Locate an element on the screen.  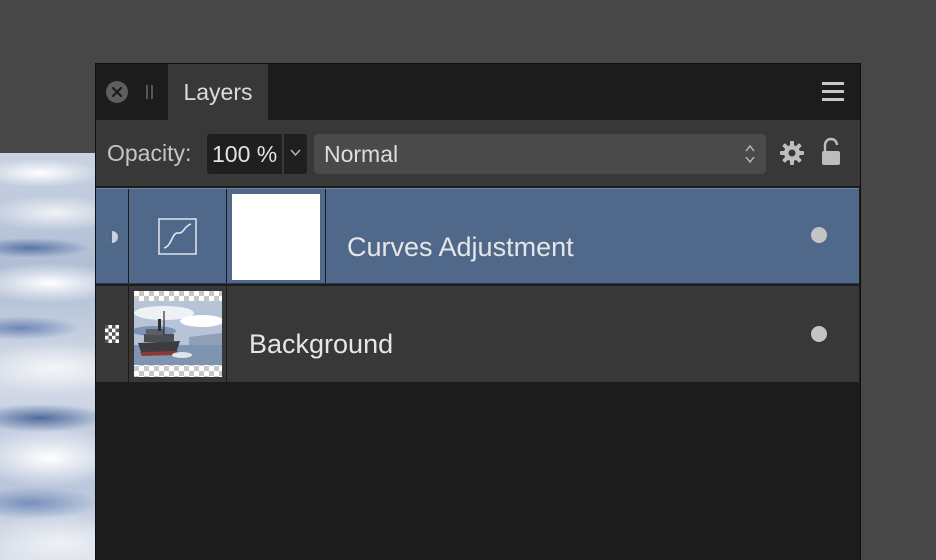
boat-image-thumbnail is located at coordinates (178, 333).